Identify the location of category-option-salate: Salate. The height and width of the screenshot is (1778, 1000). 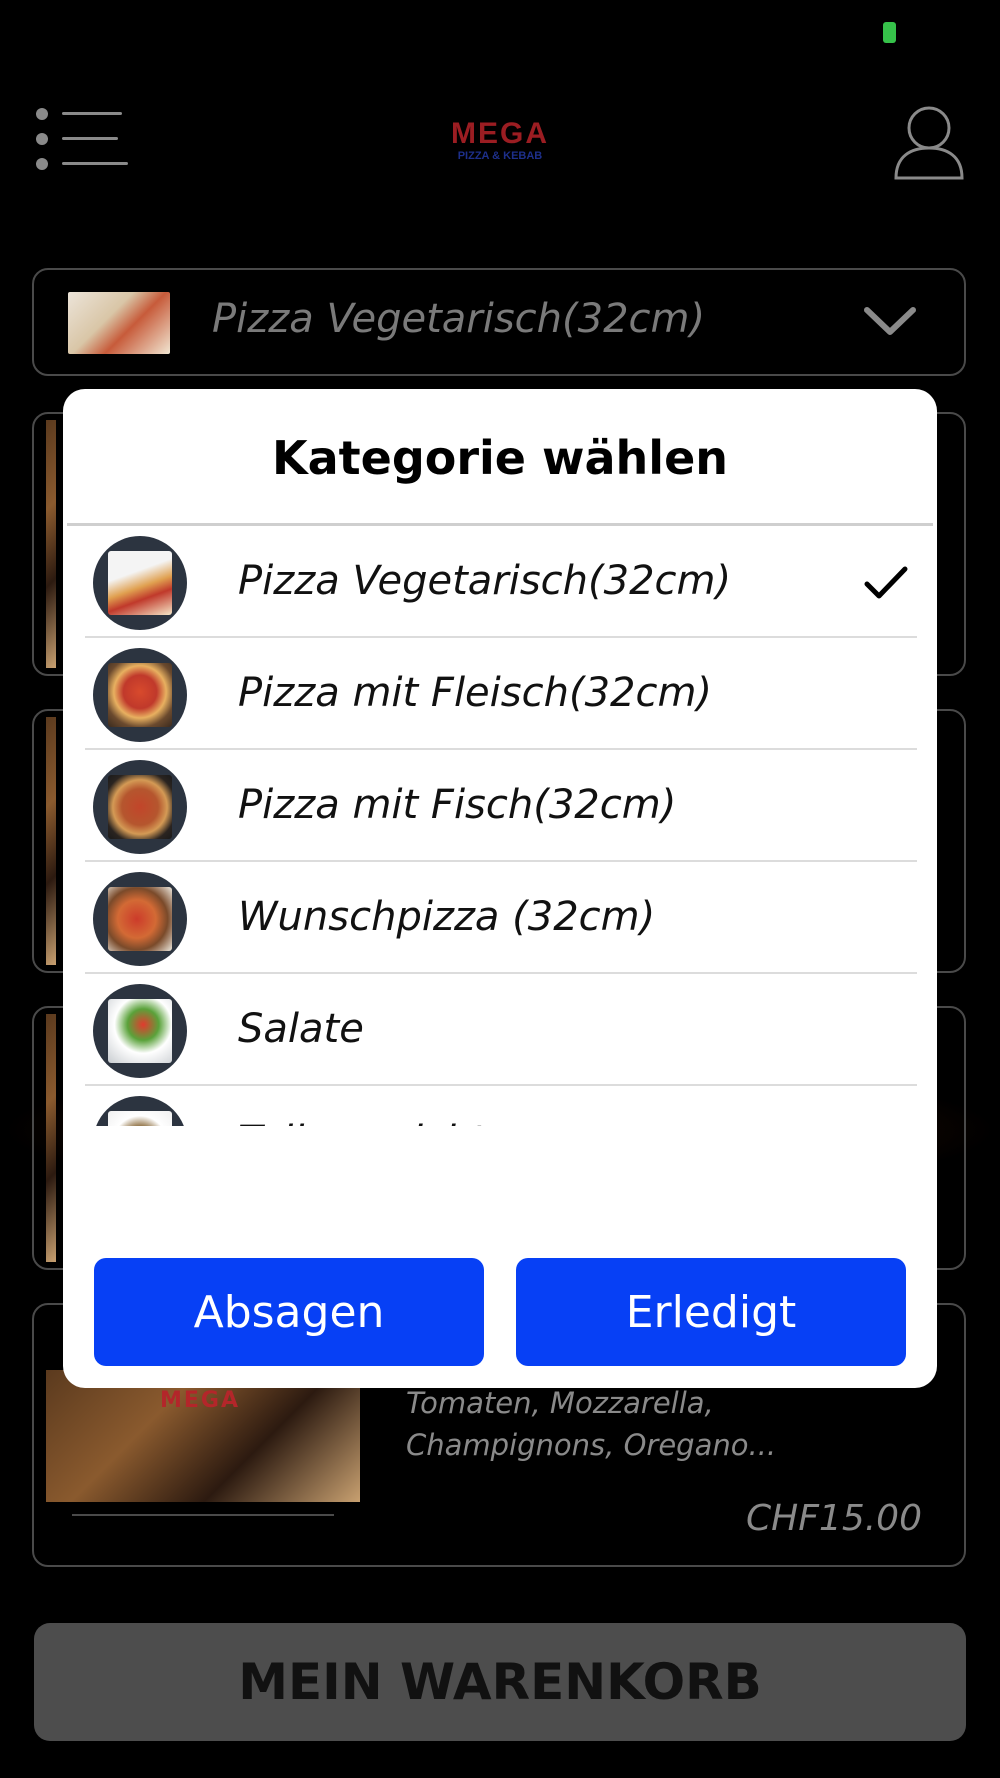
(501, 1030).